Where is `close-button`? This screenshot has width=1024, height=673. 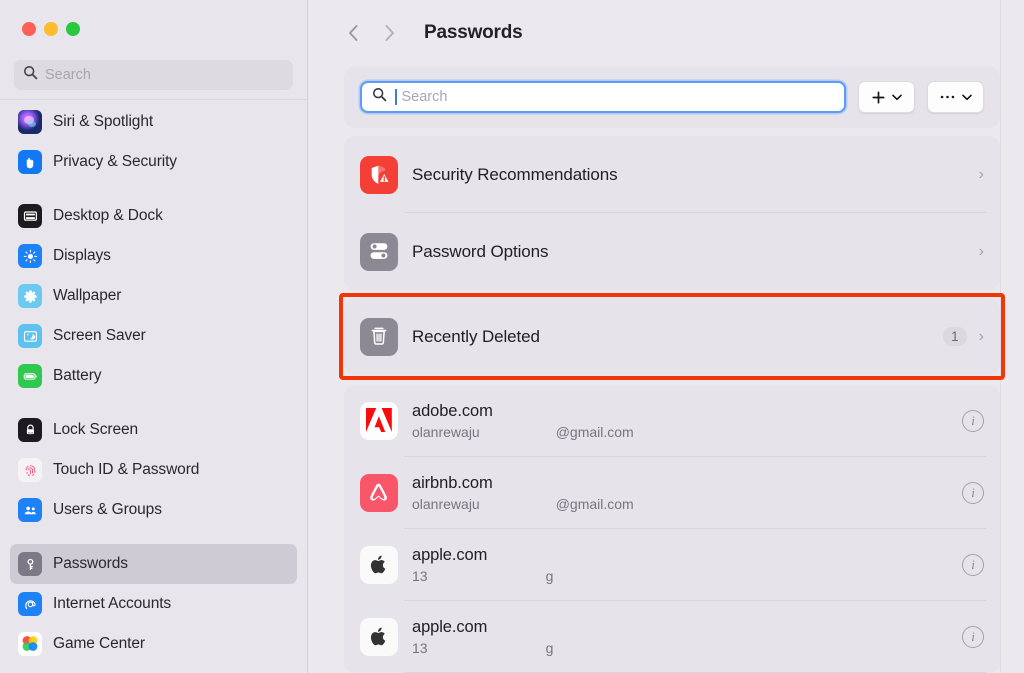 close-button is located at coordinates (29, 29).